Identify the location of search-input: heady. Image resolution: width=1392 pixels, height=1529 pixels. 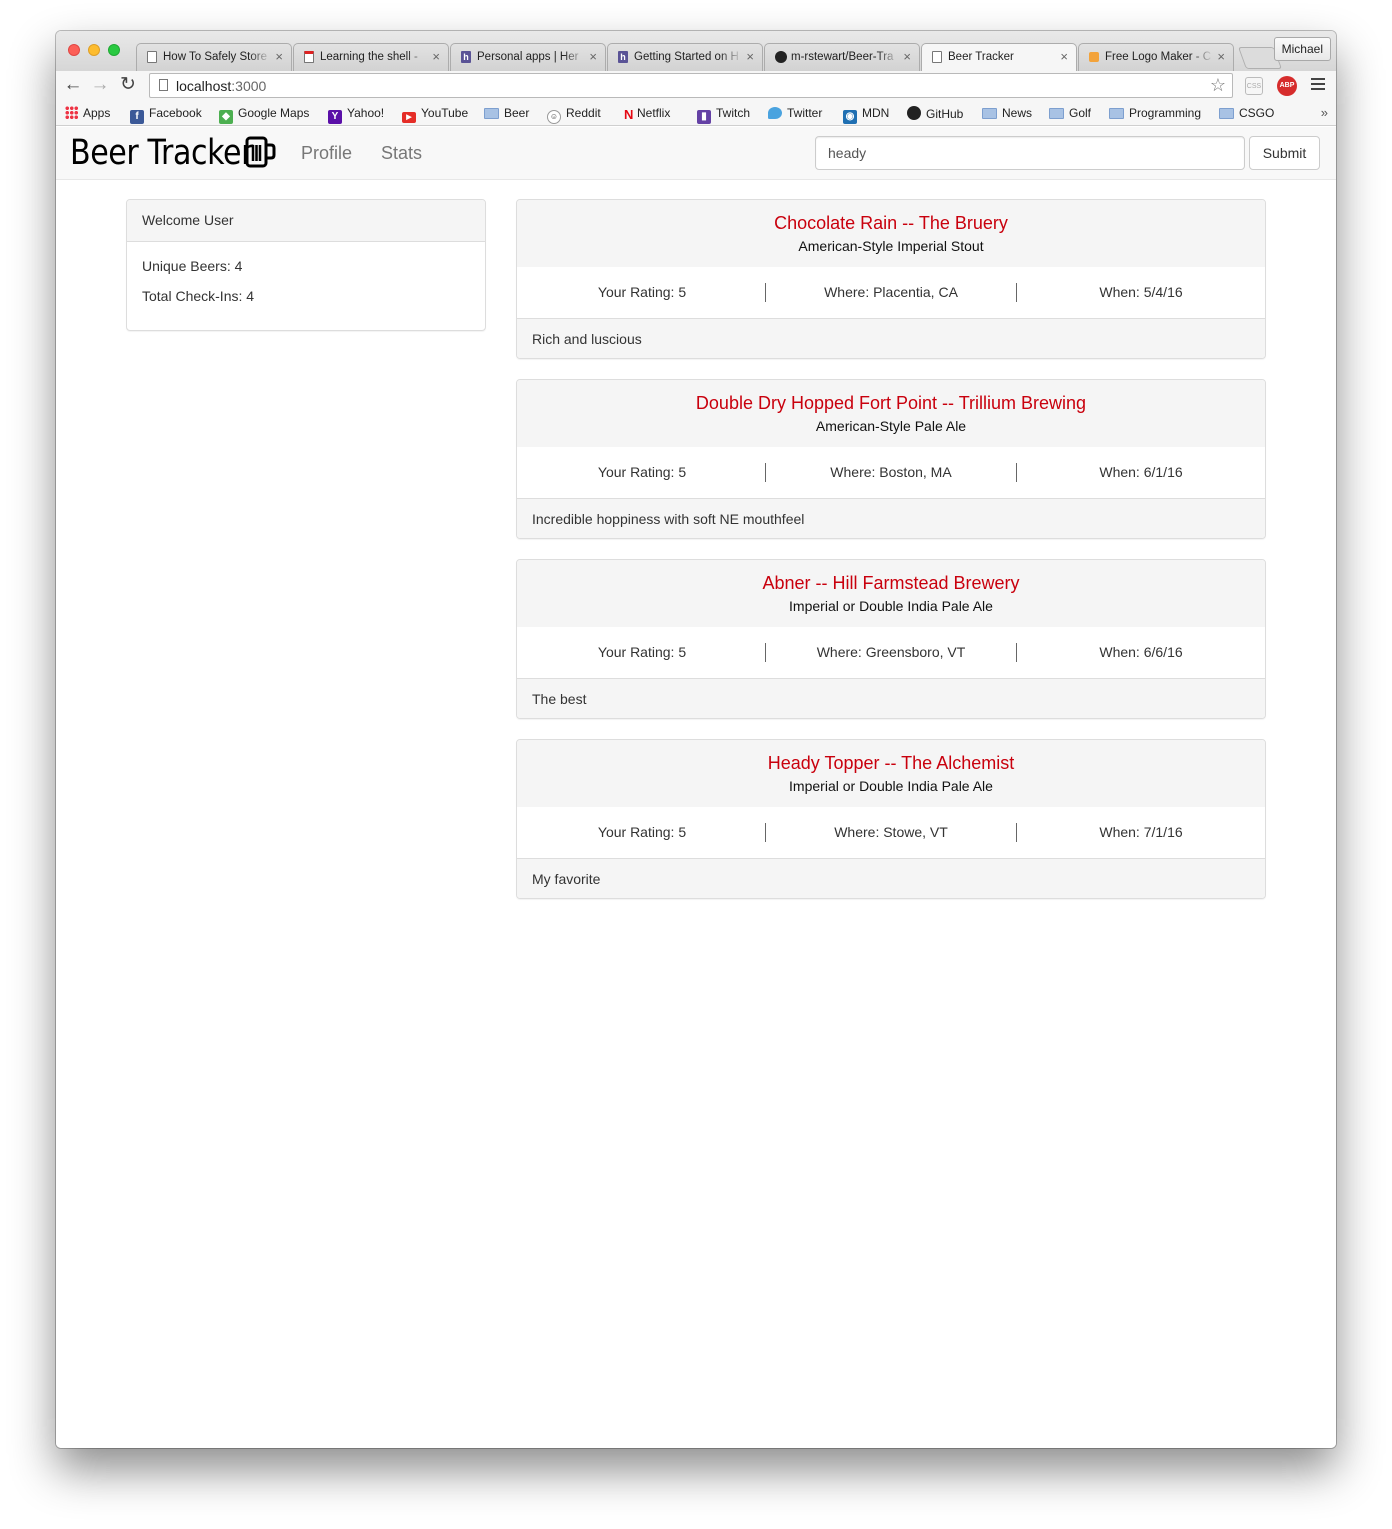
(1030, 153).